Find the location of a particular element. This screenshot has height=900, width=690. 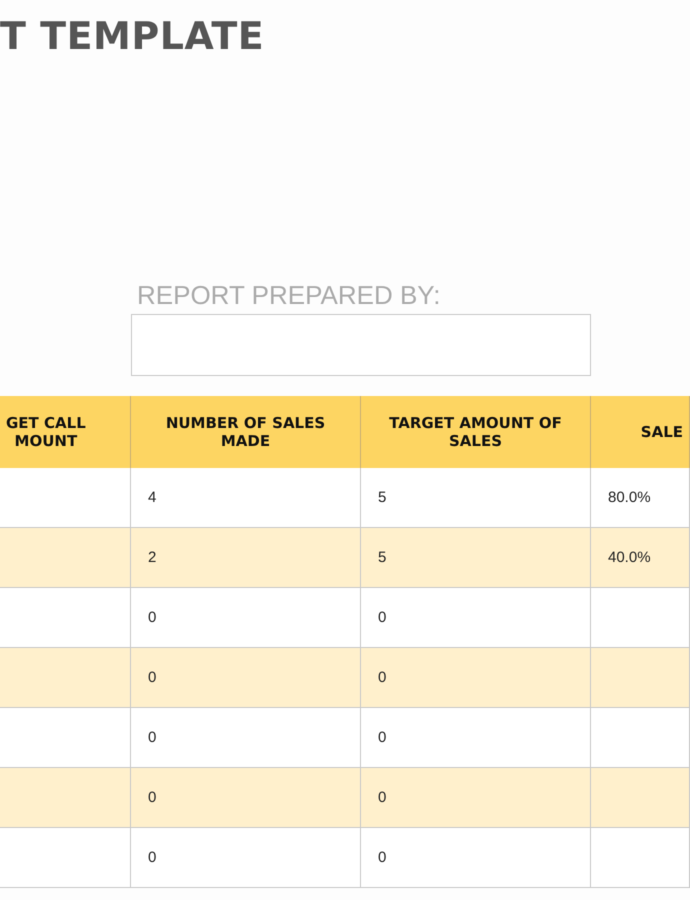

table-cell: 4 is located at coordinates (246, 498).